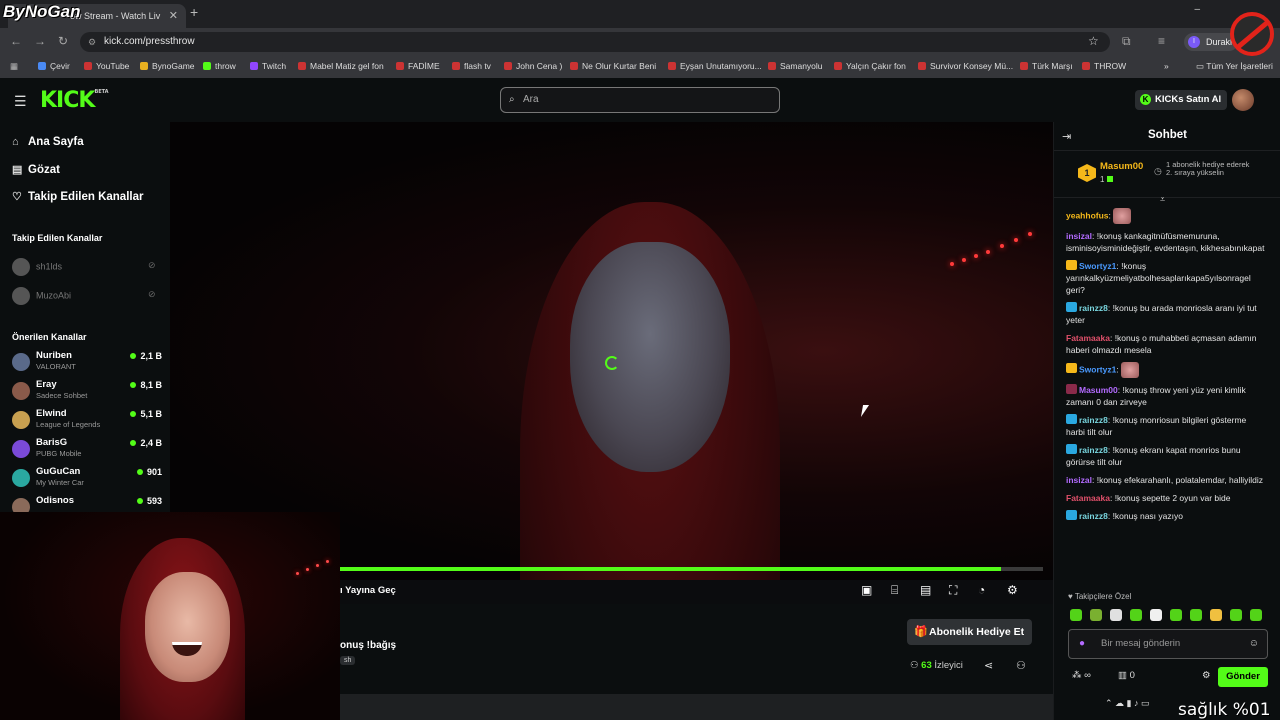 Image resolution: width=1280 pixels, height=720 pixels. What do you see at coordinates (981, 590) in the screenshot?
I see `clip-icon: ◔` at bounding box center [981, 590].